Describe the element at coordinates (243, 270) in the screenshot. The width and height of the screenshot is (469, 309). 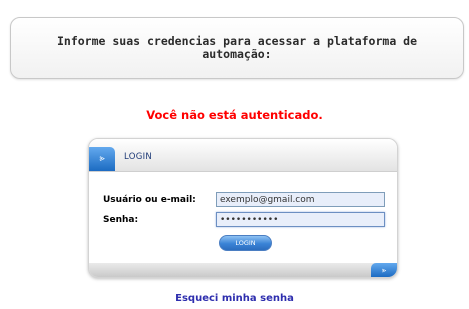
I see `login-footer: ⪢` at that location.